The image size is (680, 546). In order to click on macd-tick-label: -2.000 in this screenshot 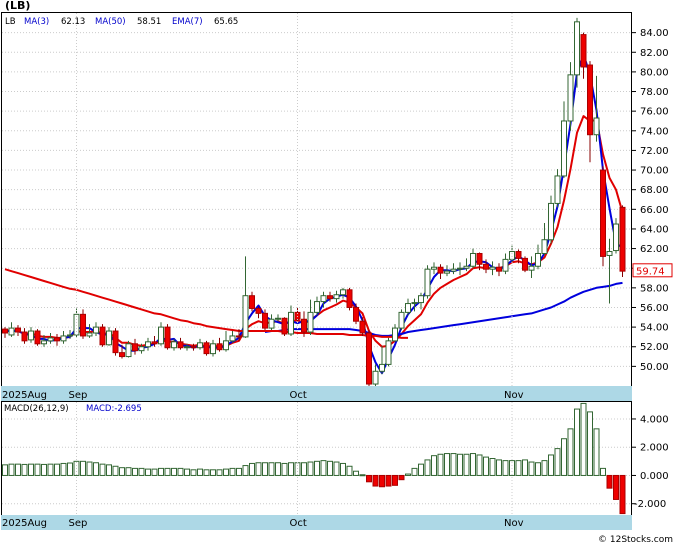, I will do `click(650, 504)`.